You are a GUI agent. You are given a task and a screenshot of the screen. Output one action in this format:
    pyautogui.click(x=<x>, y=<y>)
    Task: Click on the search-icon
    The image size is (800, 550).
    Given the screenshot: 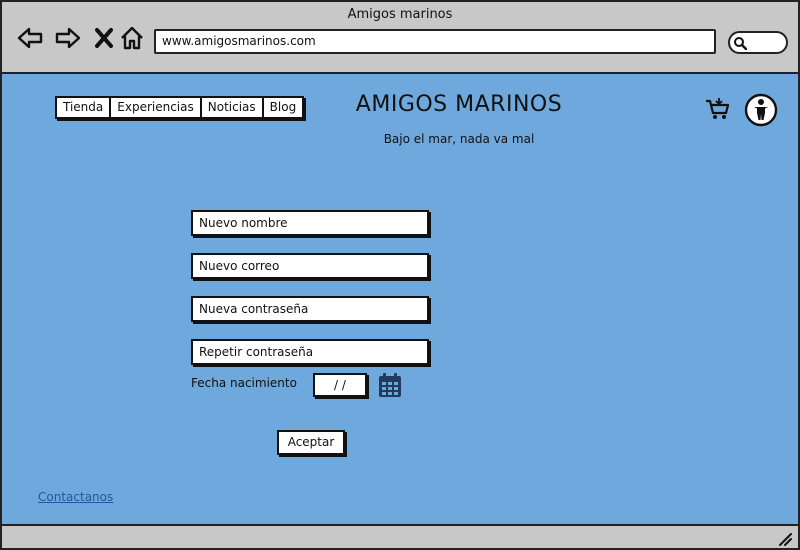 What is the action you would take?
    pyautogui.click(x=740, y=43)
    